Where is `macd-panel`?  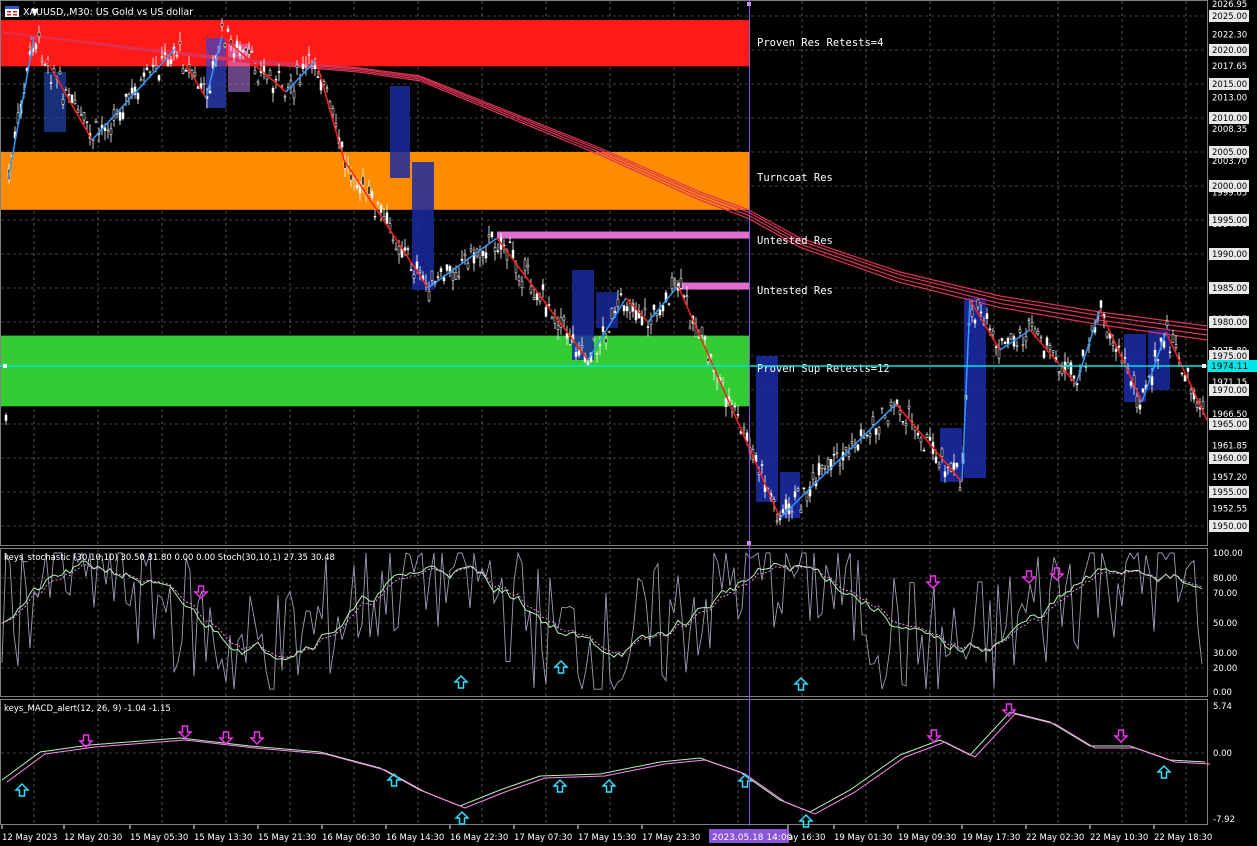
macd-panel is located at coordinates (604, 762).